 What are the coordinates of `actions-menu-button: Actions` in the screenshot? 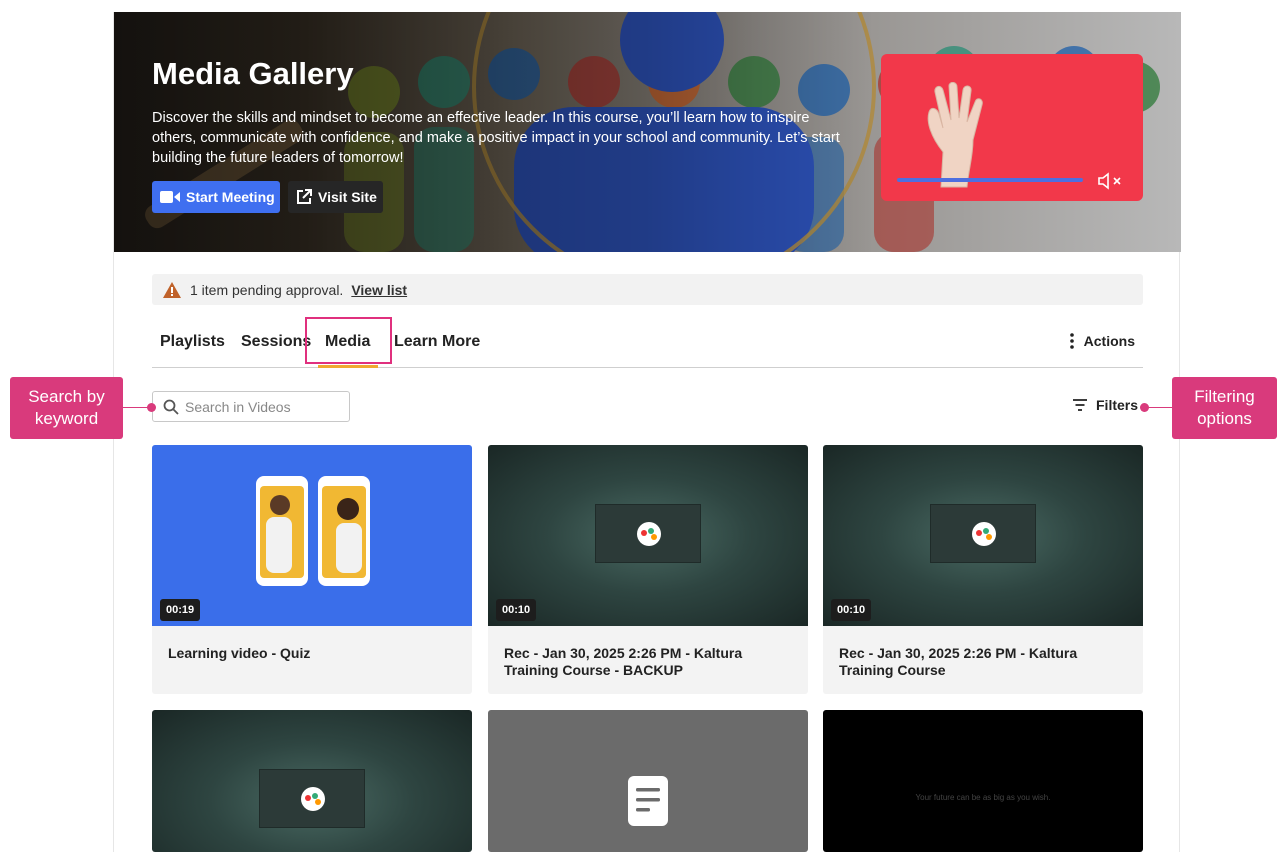 It's located at (1102, 341).